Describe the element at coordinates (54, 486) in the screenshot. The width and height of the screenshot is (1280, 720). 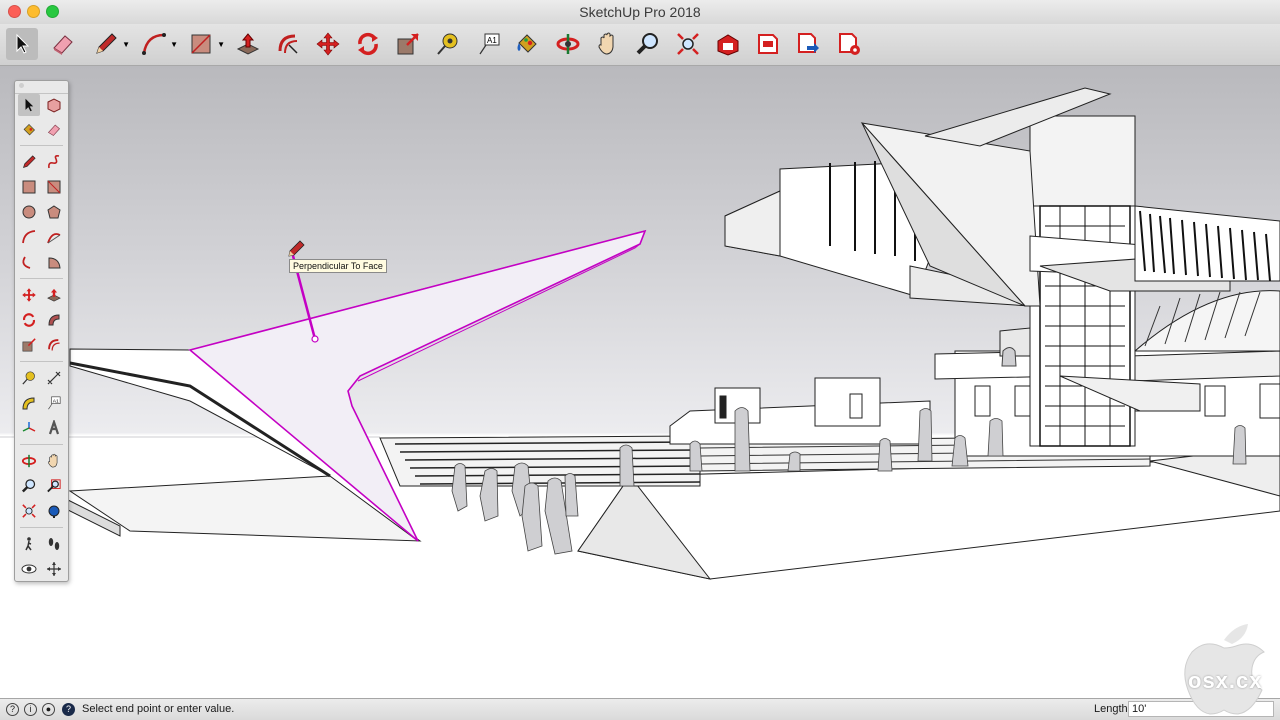
I see `palette-zoom-window-button` at that location.